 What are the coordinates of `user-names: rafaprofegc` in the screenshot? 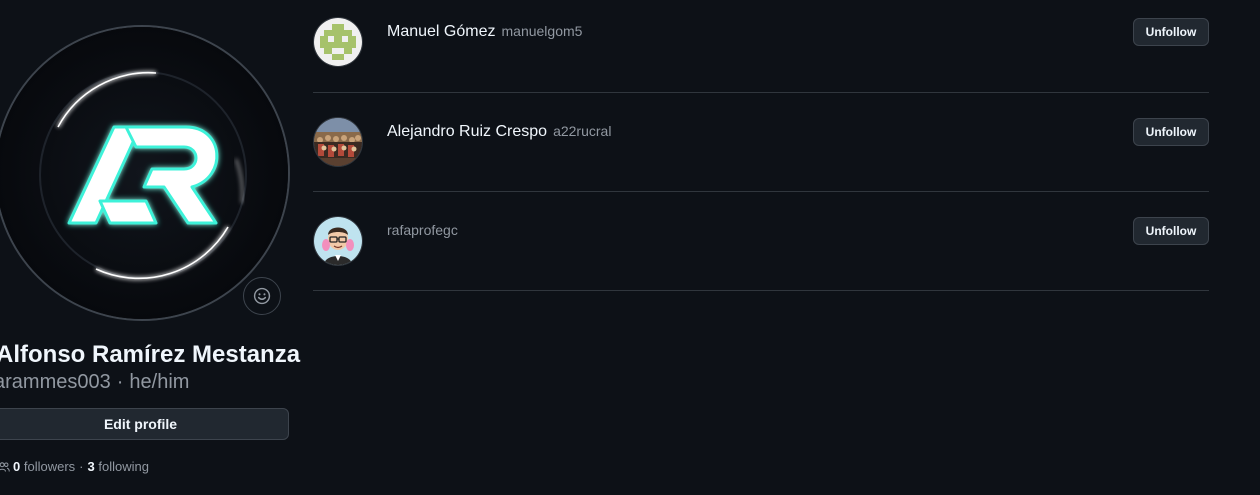 It's located at (422, 230).